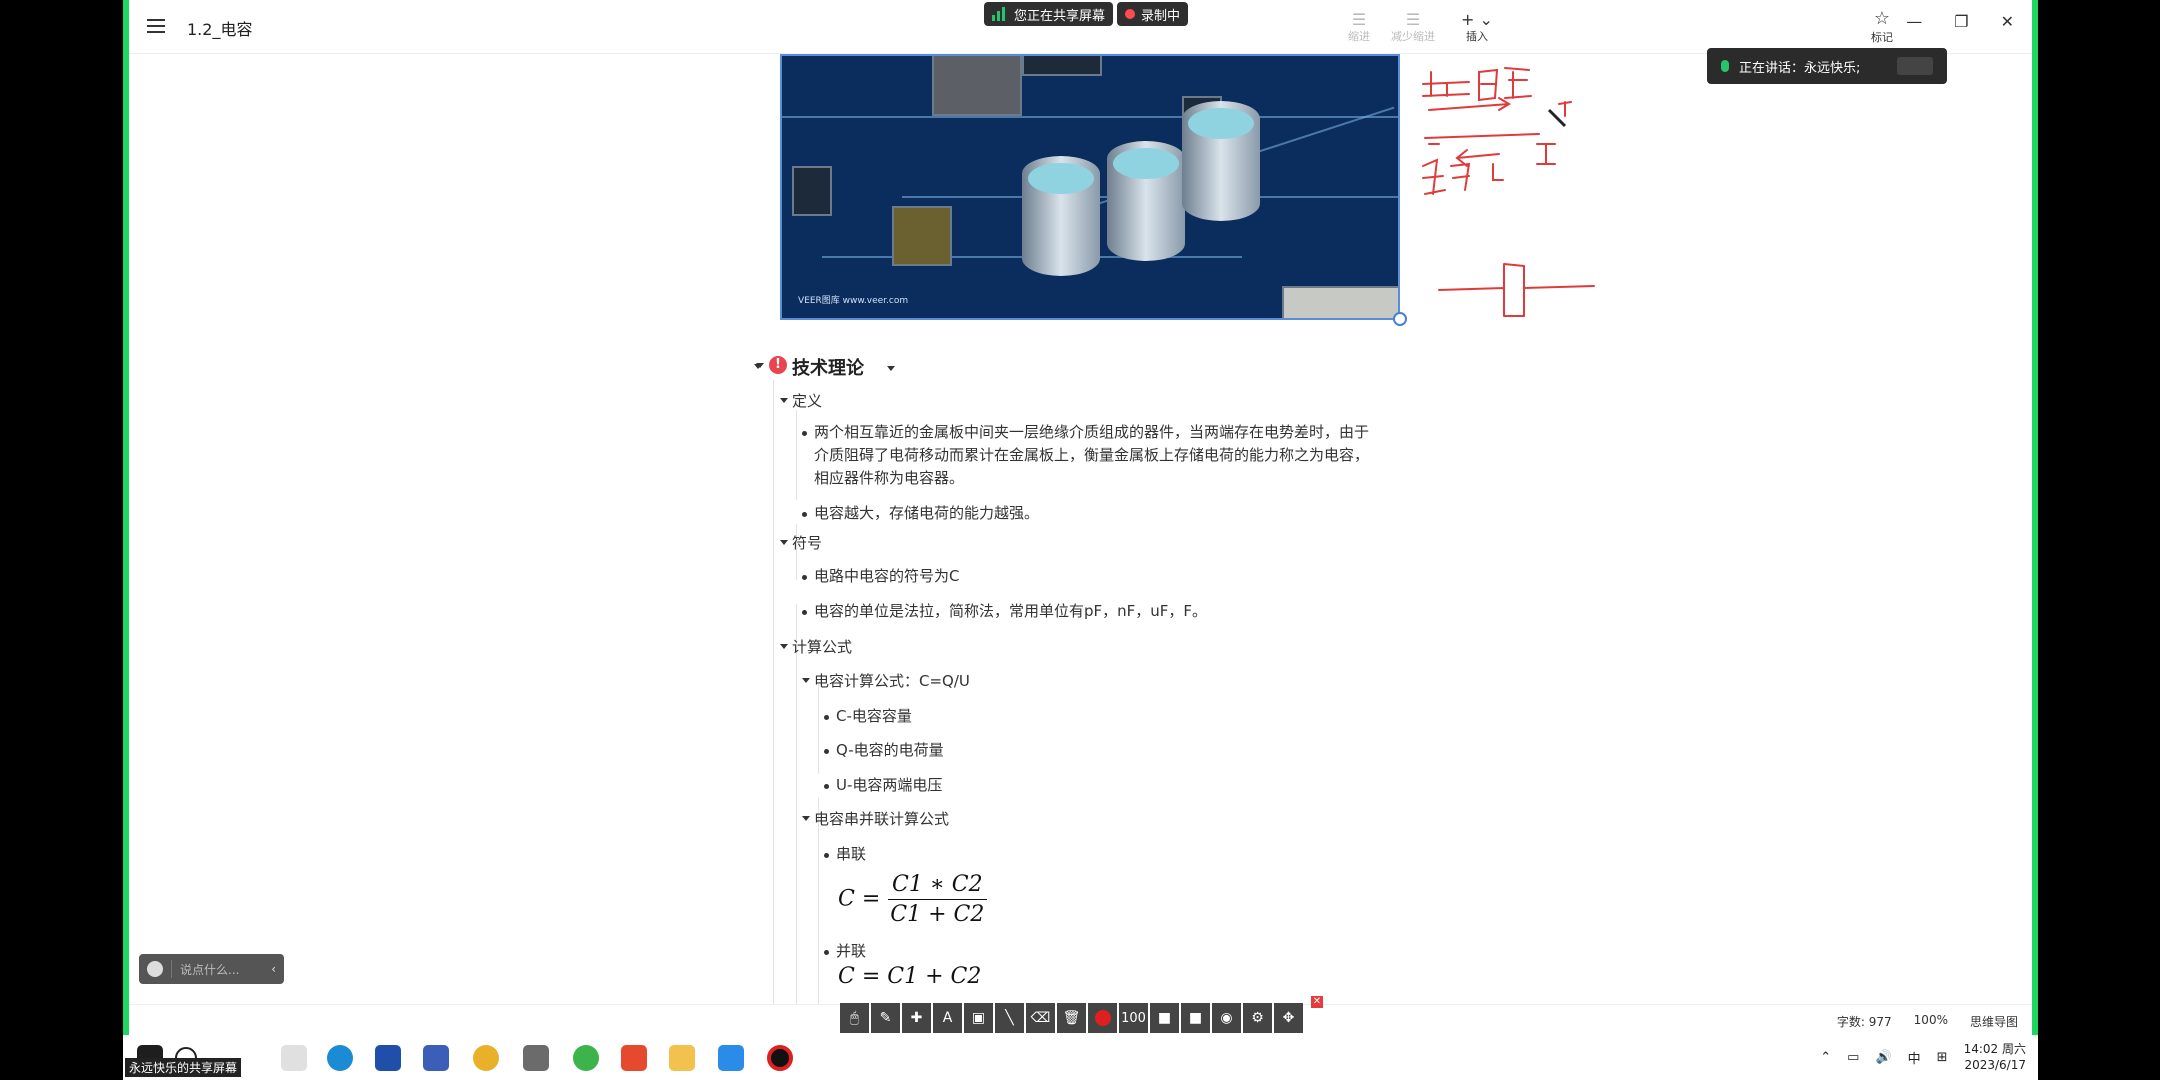  What do you see at coordinates (999, 14) in the screenshot?
I see `signal-icon` at bounding box center [999, 14].